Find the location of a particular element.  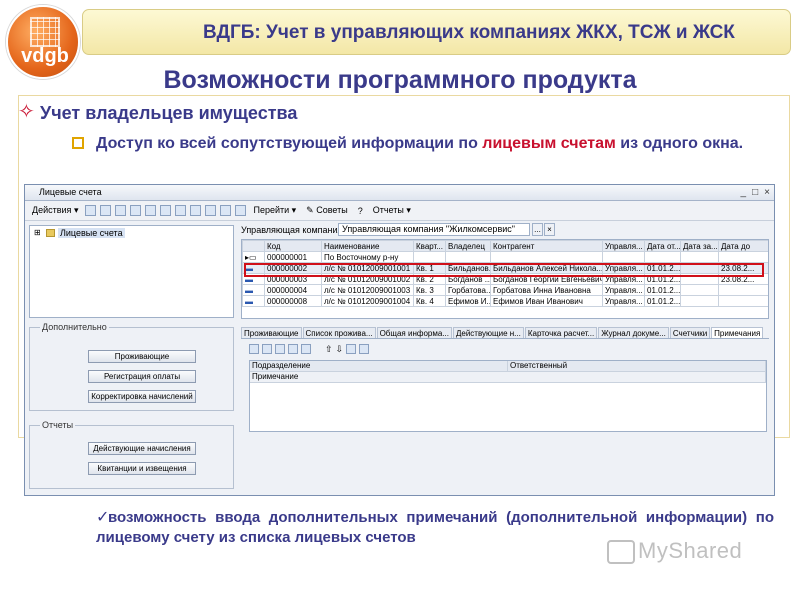

col-header-note: Примечание is located at coordinates (508, 377).